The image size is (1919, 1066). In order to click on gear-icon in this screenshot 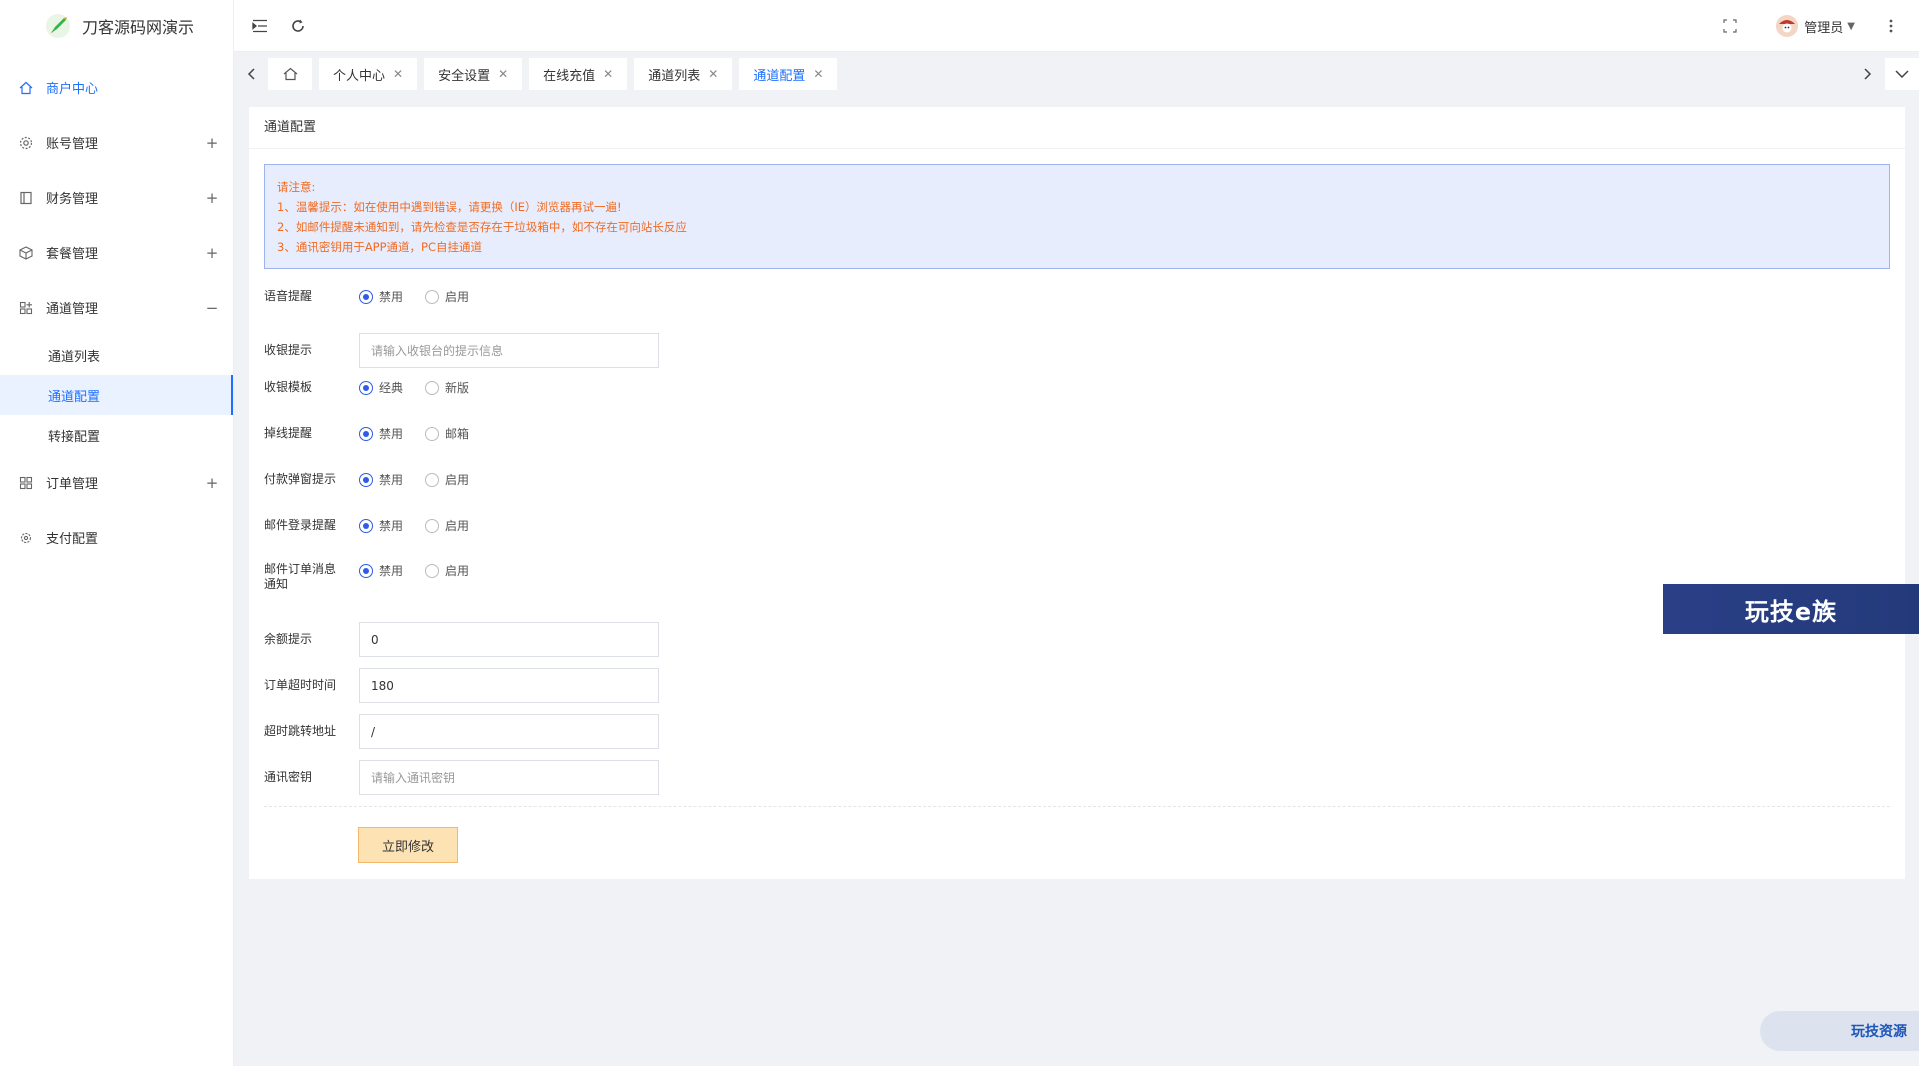, I will do `click(26, 143)`.